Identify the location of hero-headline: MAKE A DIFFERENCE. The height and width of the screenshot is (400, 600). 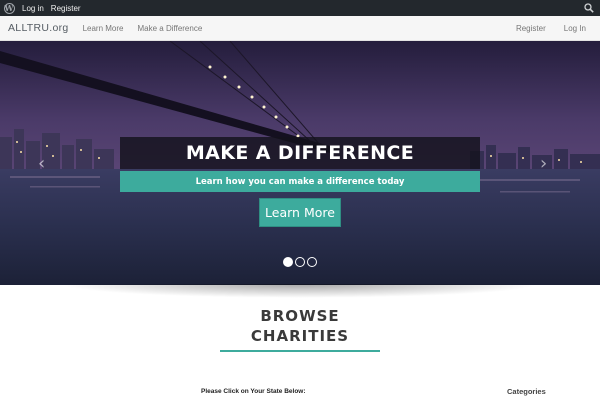
(300, 153).